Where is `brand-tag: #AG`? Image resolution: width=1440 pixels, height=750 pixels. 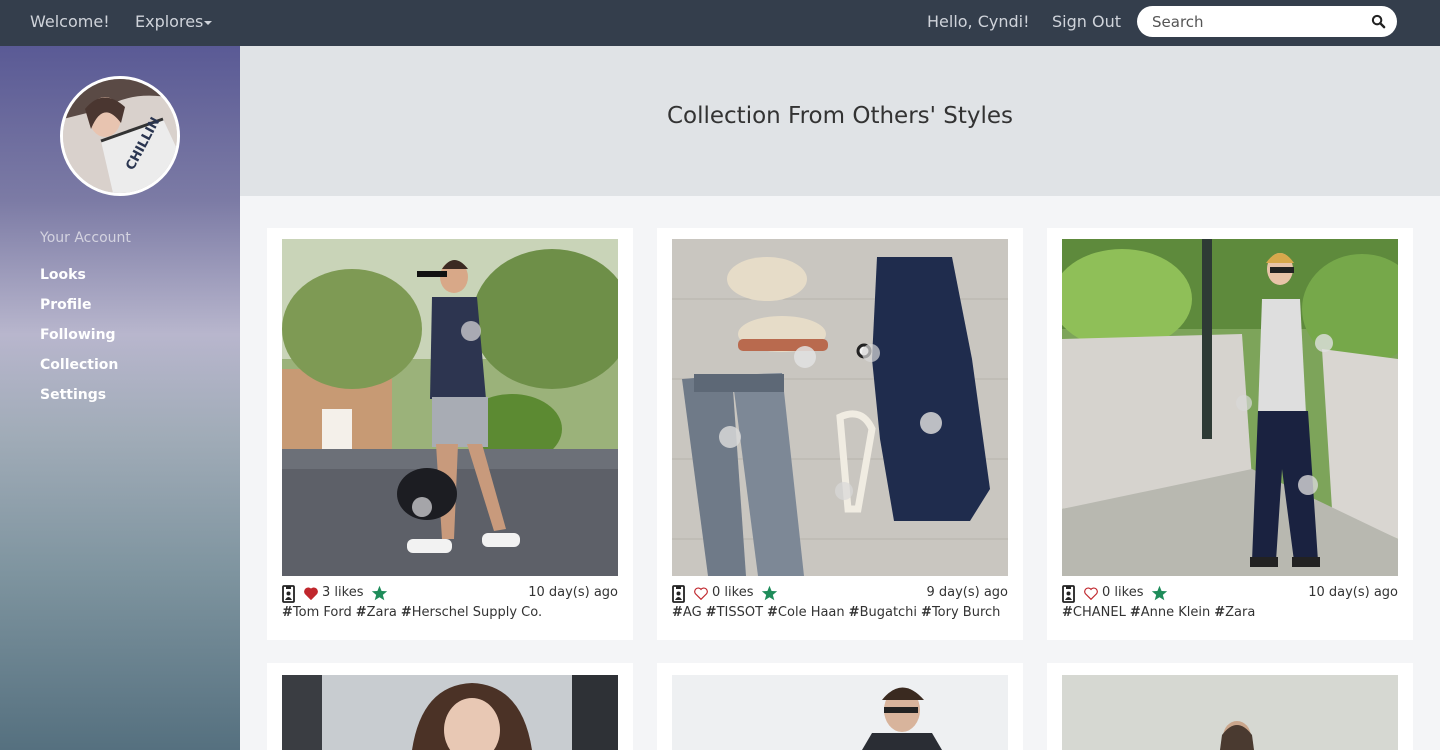
brand-tag: #AG is located at coordinates (687, 612).